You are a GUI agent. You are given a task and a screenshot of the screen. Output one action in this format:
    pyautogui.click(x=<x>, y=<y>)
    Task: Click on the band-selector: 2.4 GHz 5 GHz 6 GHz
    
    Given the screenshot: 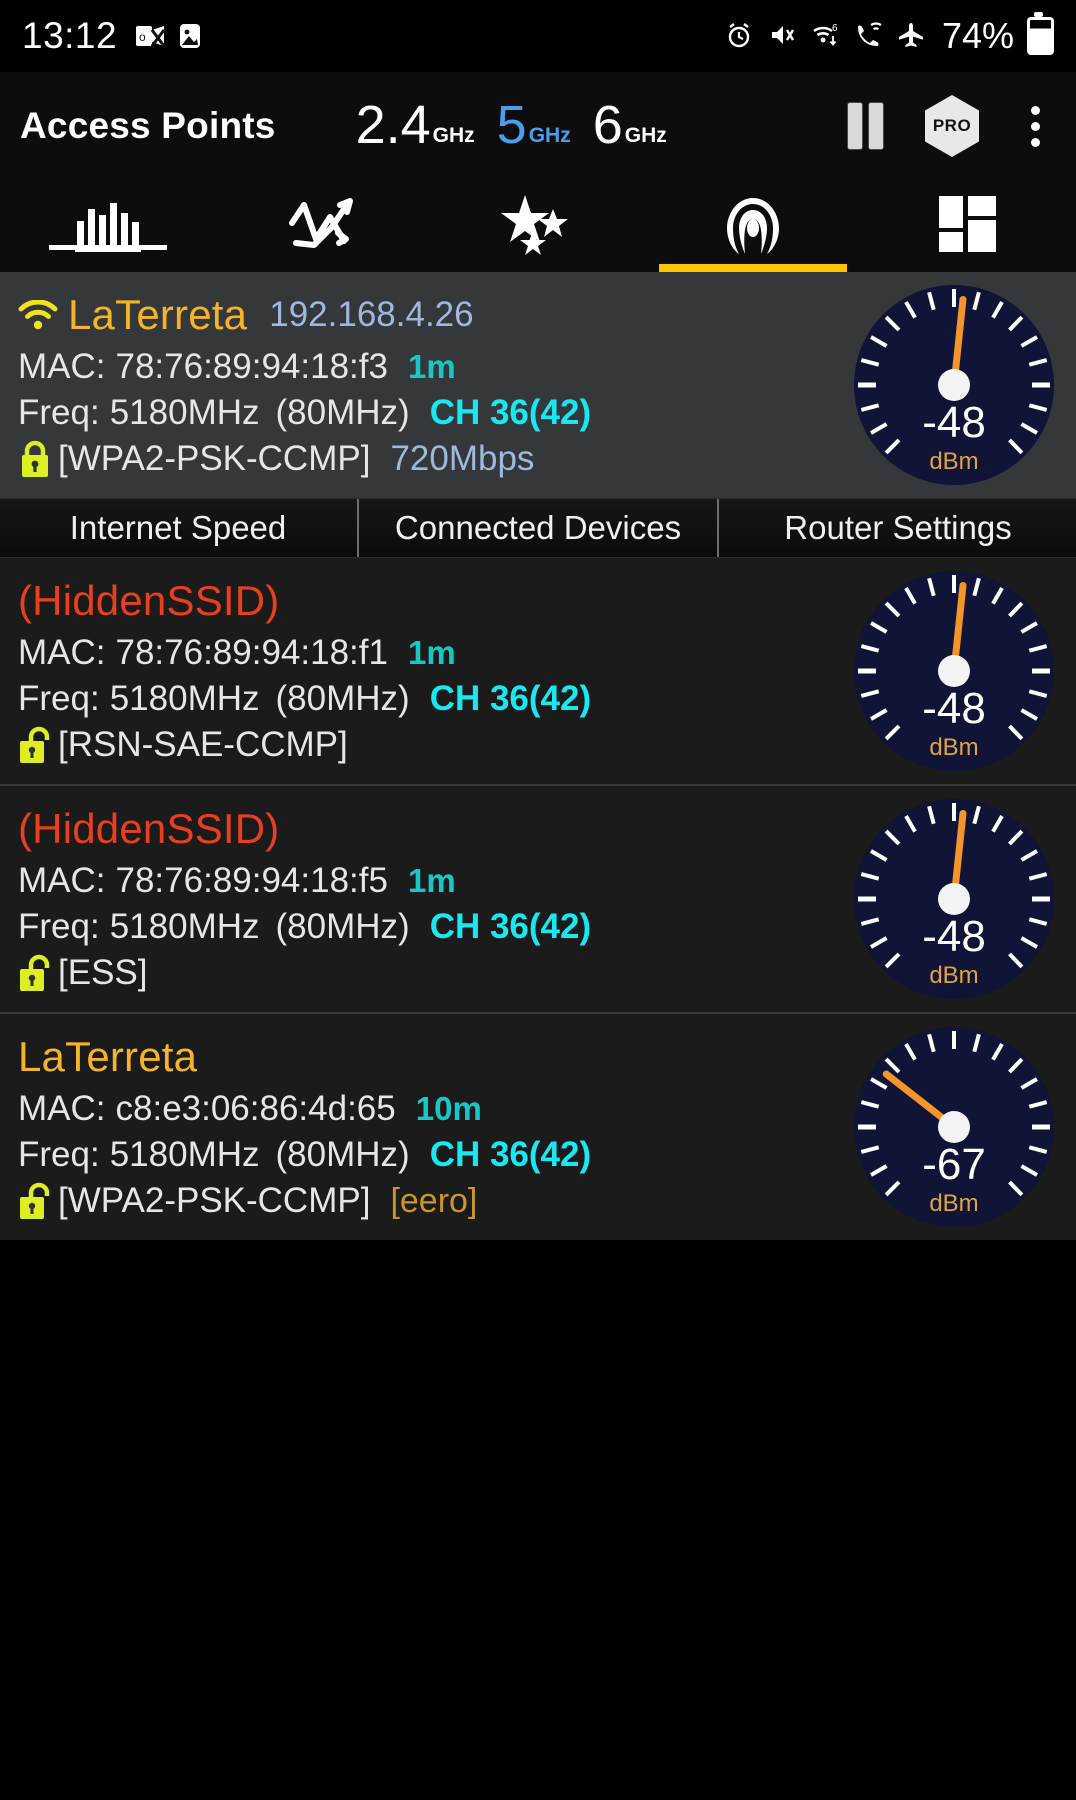 What is the action you would take?
    pyautogui.click(x=511, y=125)
    